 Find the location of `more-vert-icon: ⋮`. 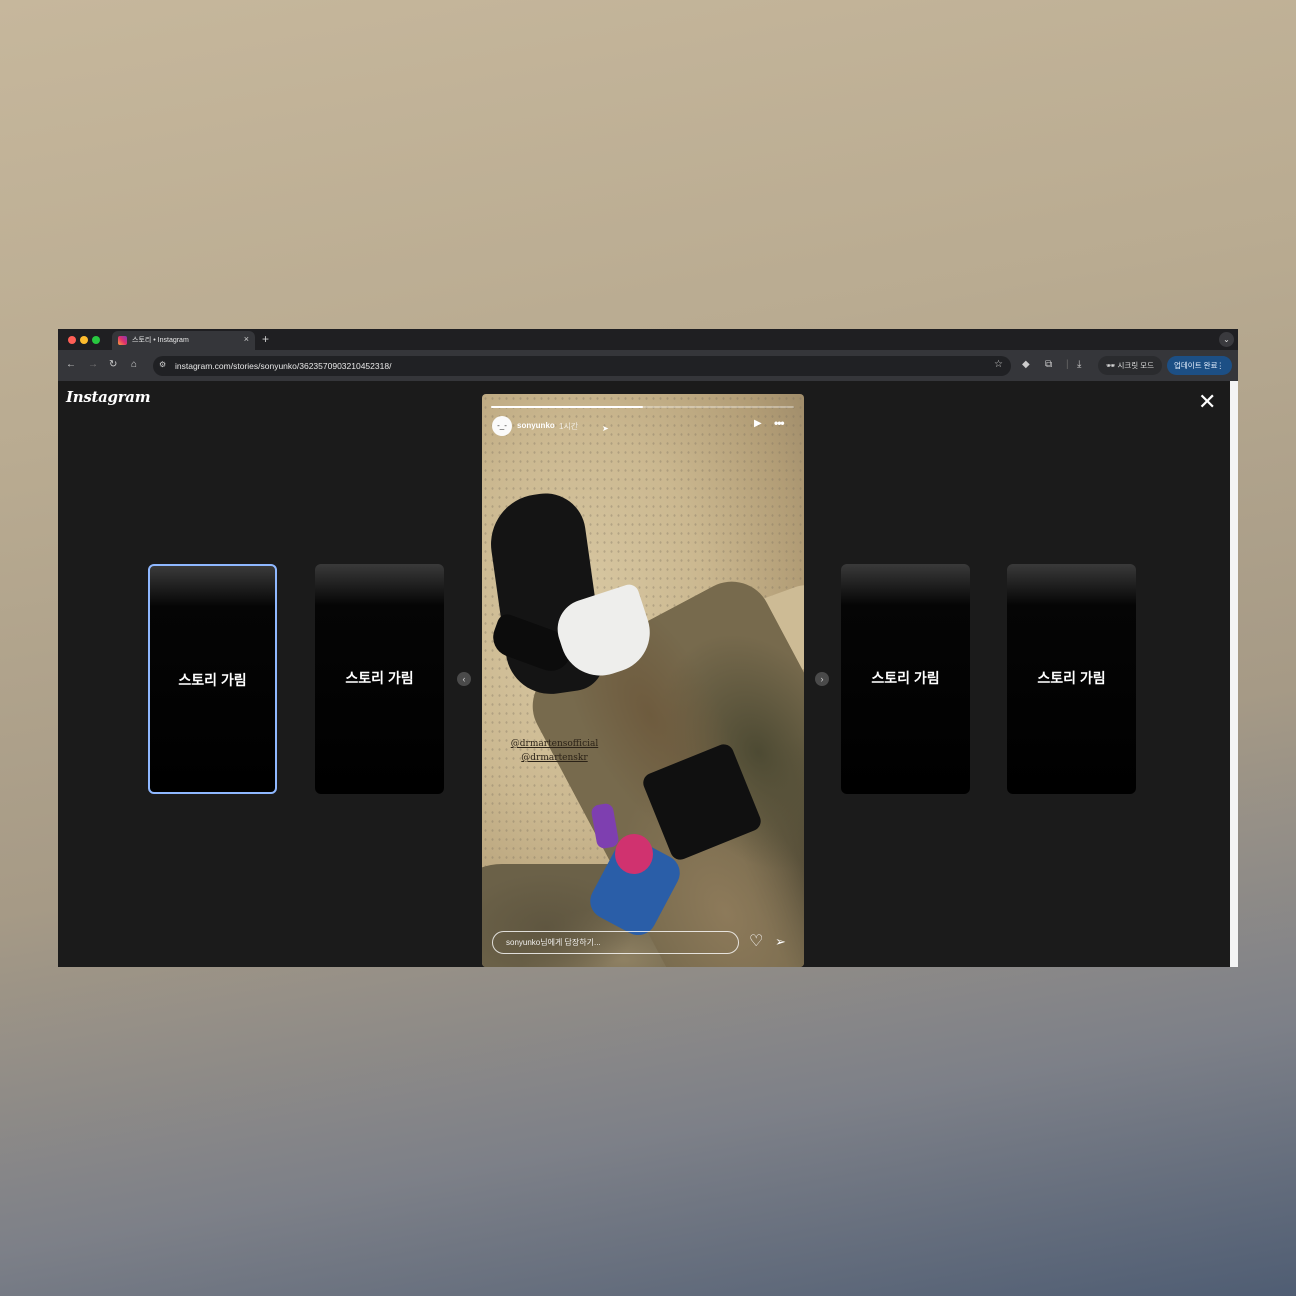

more-vert-icon: ⋮ is located at coordinates (1220, 365).